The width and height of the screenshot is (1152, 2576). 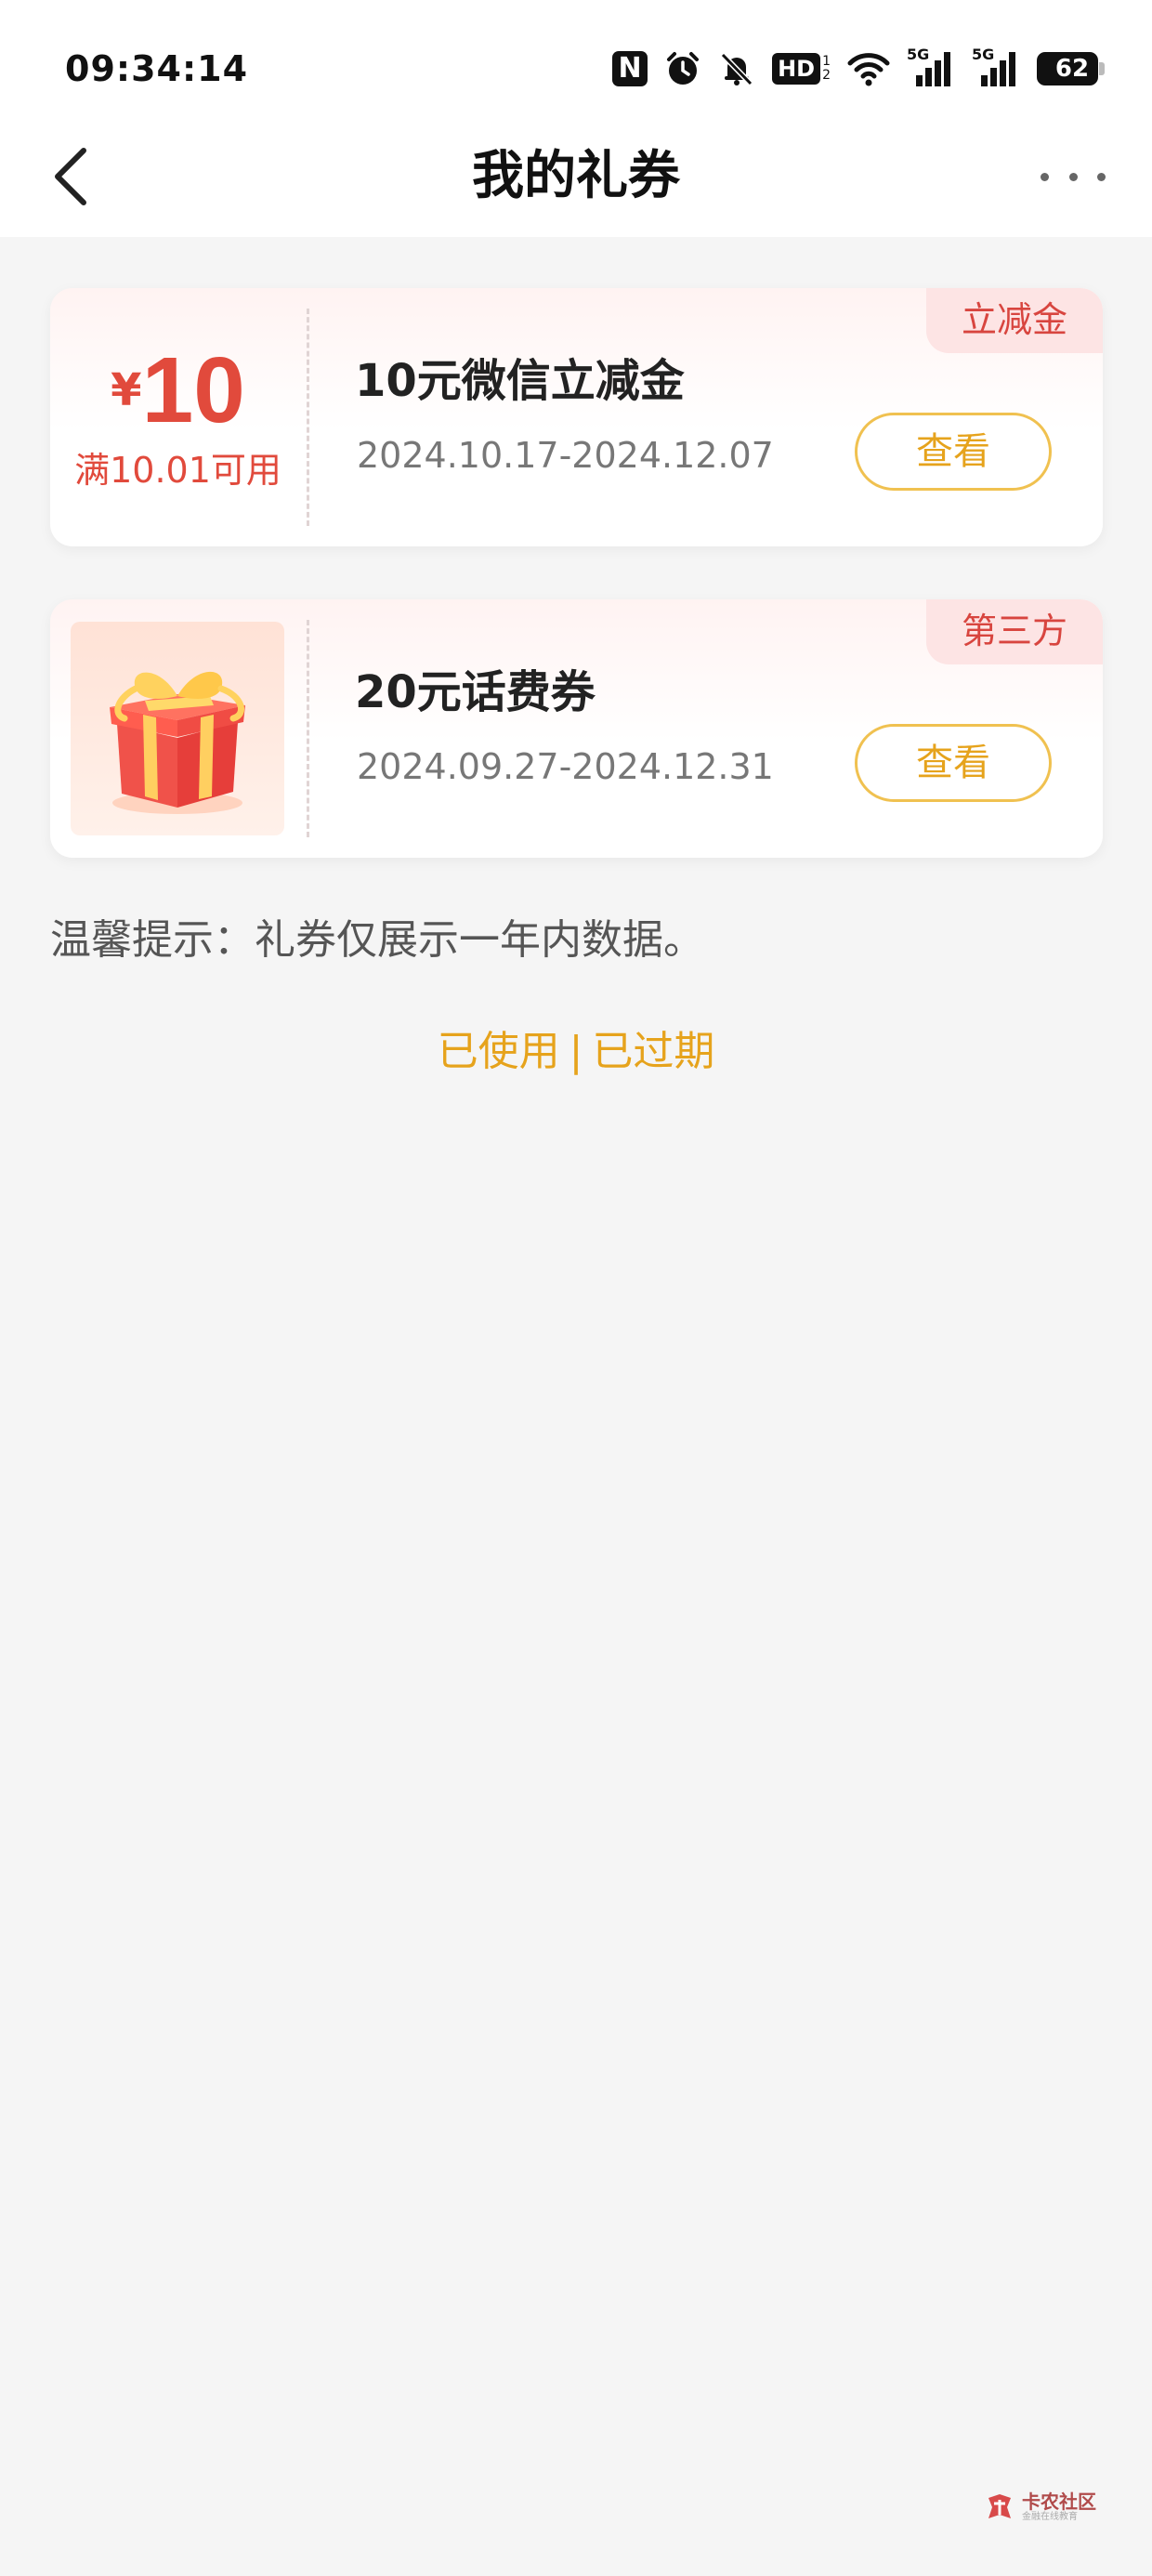 What do you see at coordinates (630, 68) in the screenshot?
I see `nfc-icon: N` at bounding box center [630, 68].